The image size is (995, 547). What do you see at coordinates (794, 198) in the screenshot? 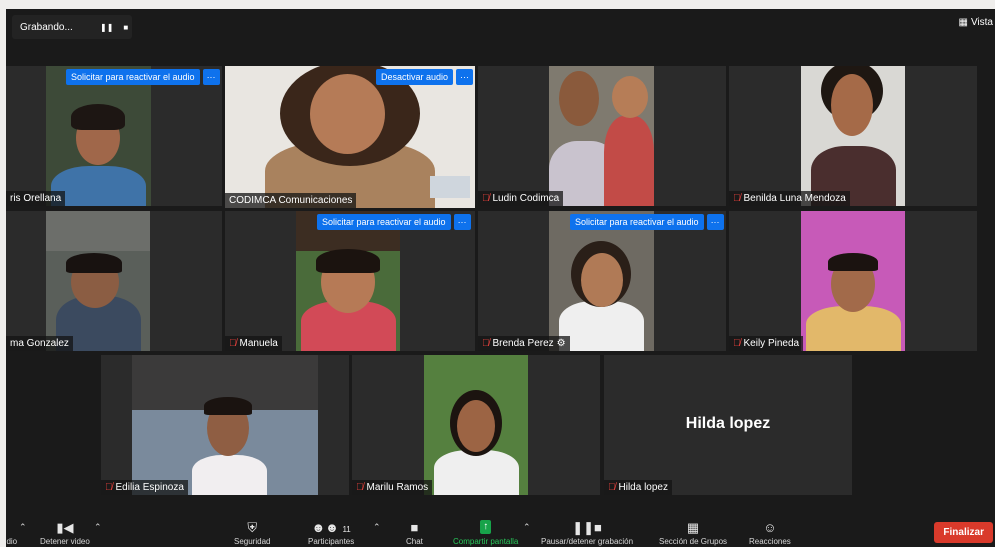
I see `name-label: Benilda Luna Mendoza` at bounding box center [794, 198].